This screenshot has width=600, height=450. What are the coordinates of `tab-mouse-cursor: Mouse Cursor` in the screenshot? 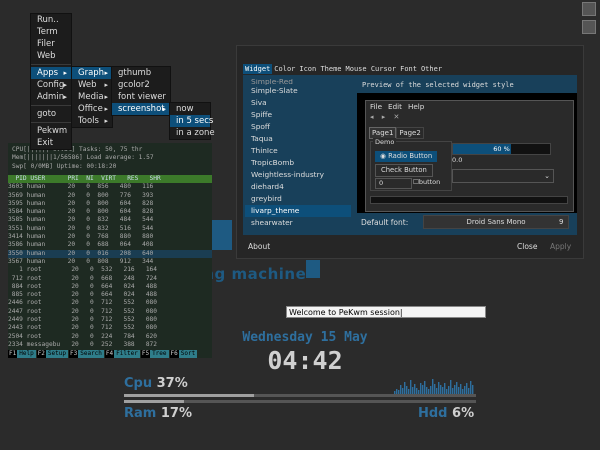 It's located at (371, 69).